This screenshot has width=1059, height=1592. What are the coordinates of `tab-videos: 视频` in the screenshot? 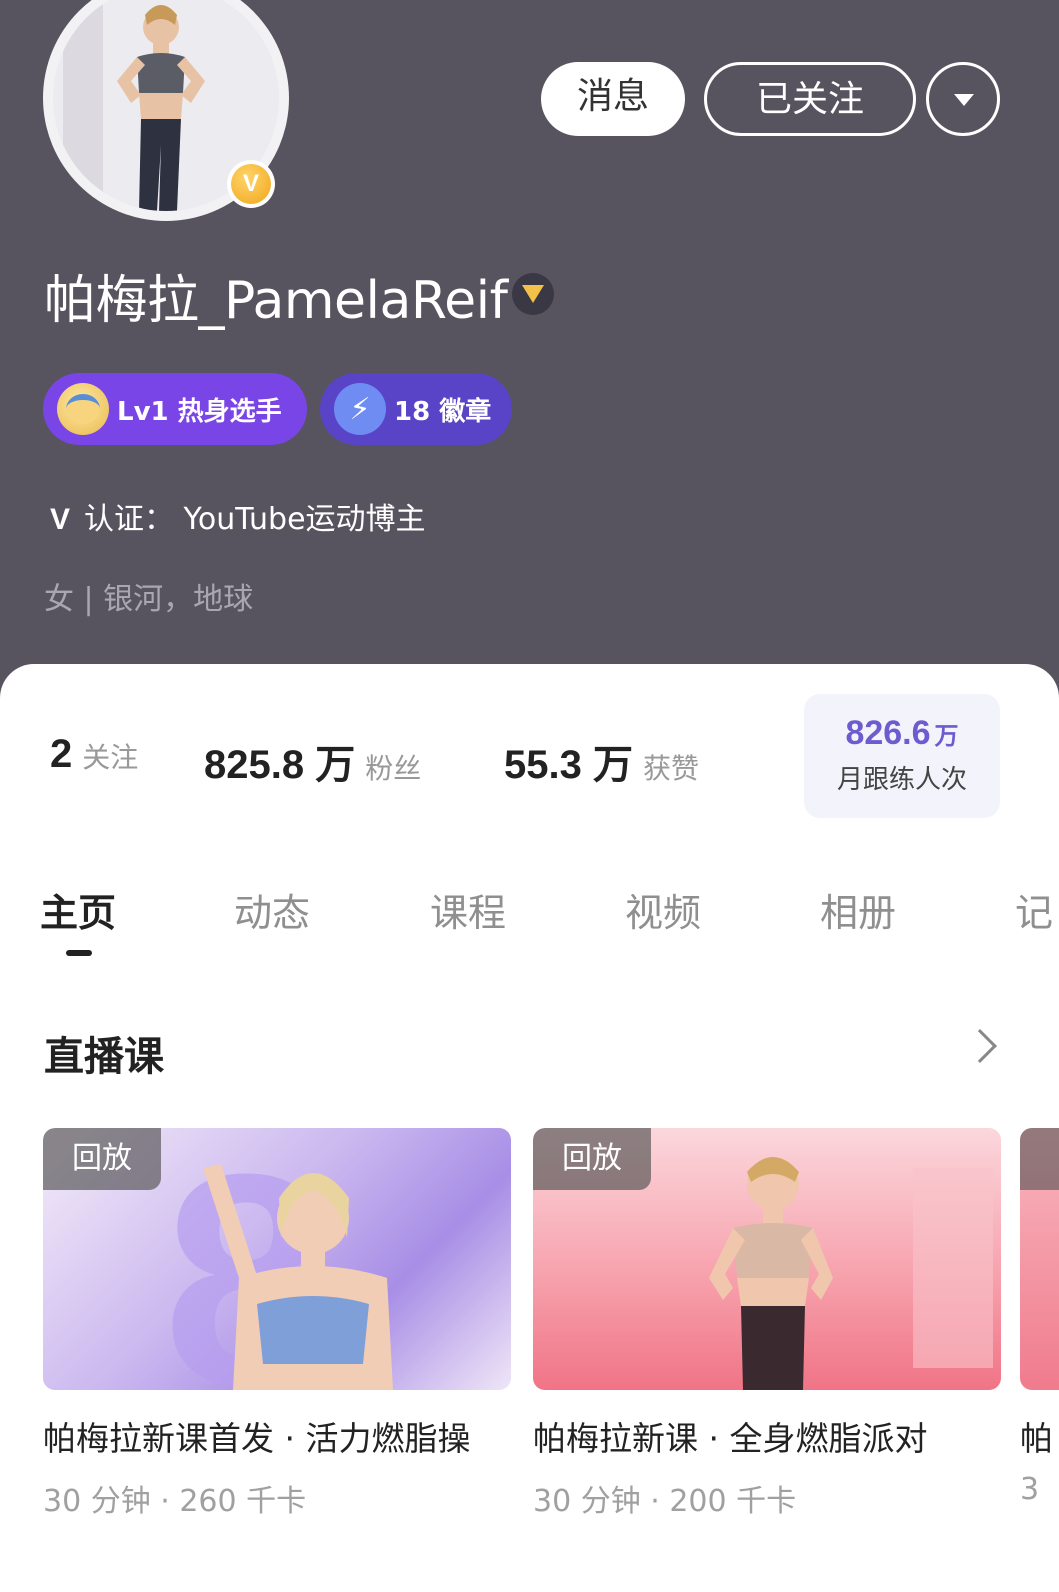 It's located at (663, 909).